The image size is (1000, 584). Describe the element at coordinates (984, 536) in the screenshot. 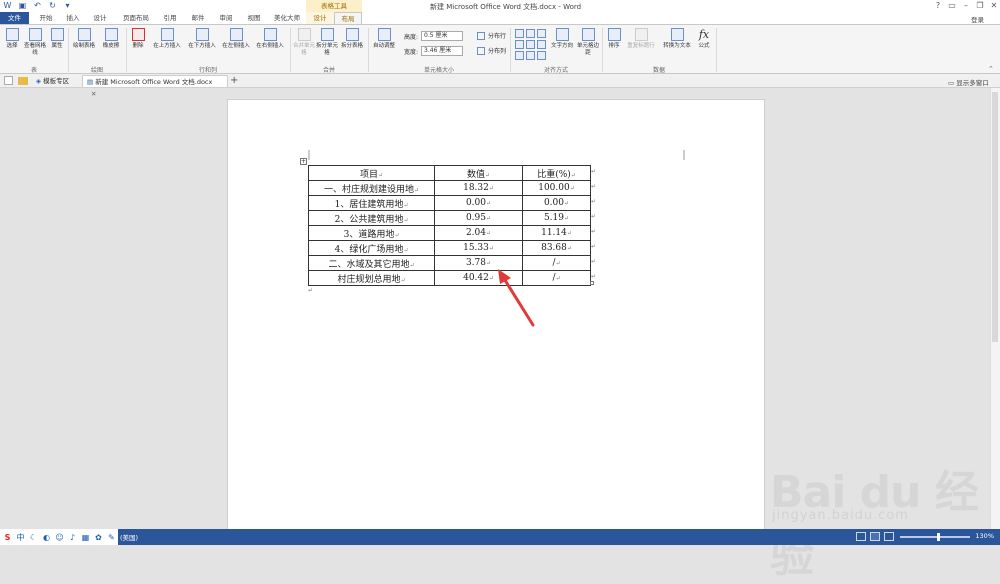

I see `zoom-level: 130%` at that location.